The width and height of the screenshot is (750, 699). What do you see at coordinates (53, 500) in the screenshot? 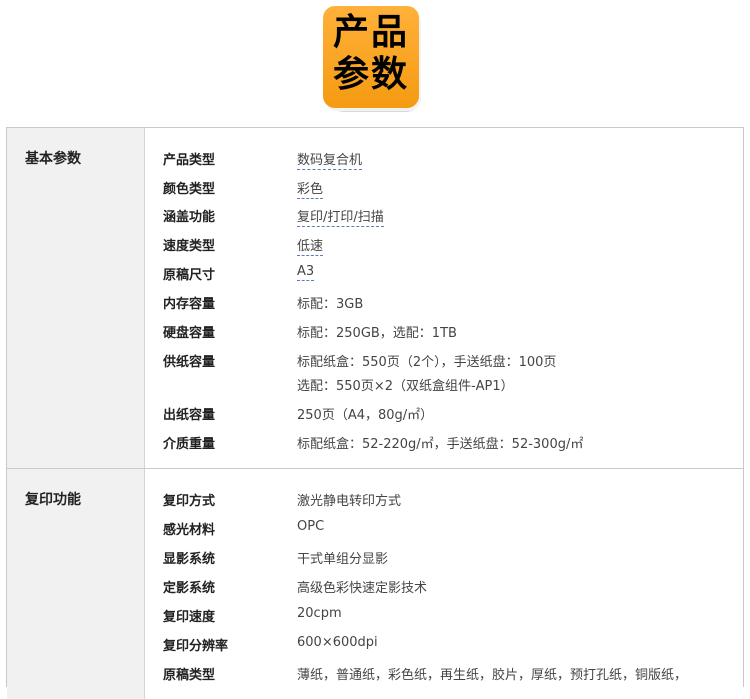
I see `section-title: 复印功能` at bounding box center [53, 500].